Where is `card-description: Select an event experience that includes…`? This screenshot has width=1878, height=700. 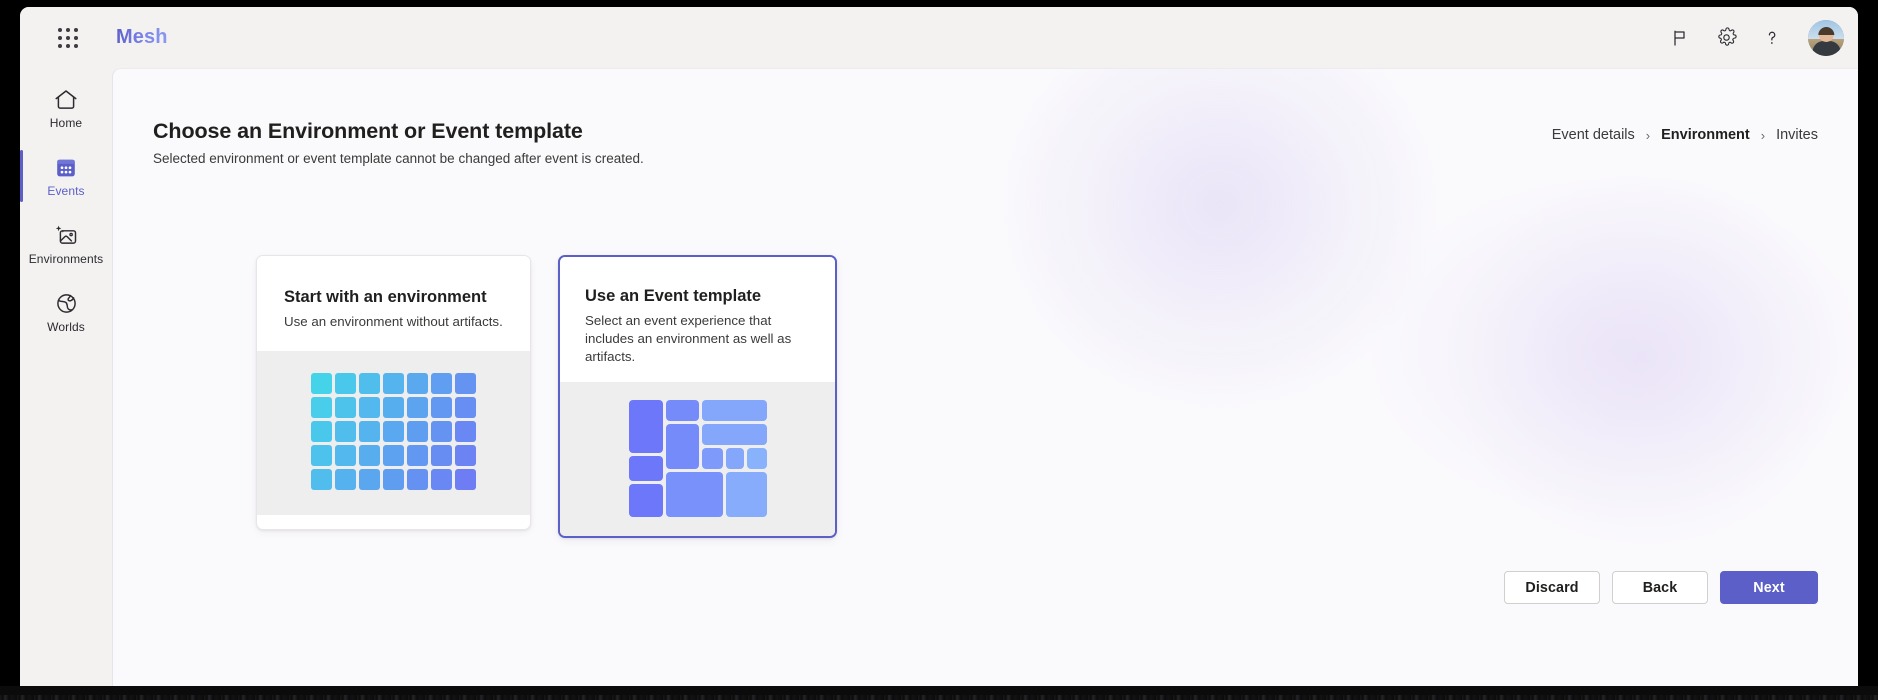 card-description: Select an event experience that includes… is located at coordinates (688, 338).